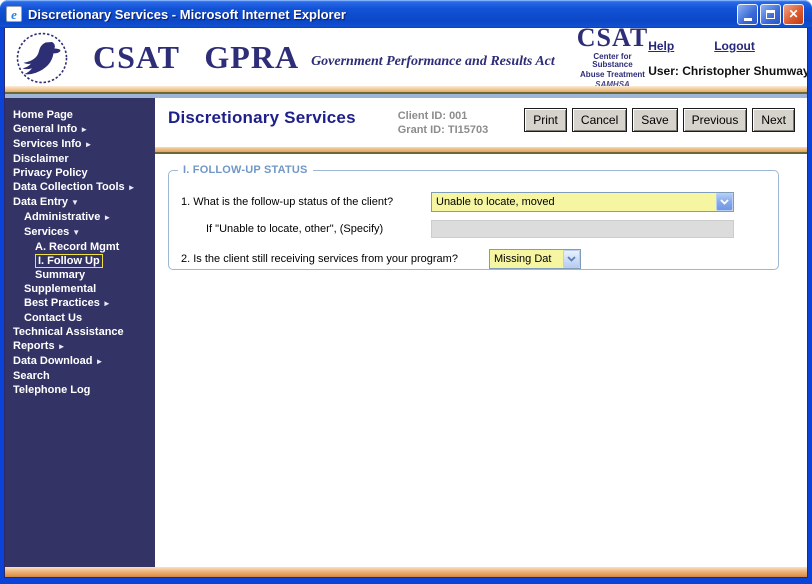  What do you see at coordinates (80, 346) in the screenshot?
I see `sidebar-item-reports: Reports ►` at bounding box center [80, 346].